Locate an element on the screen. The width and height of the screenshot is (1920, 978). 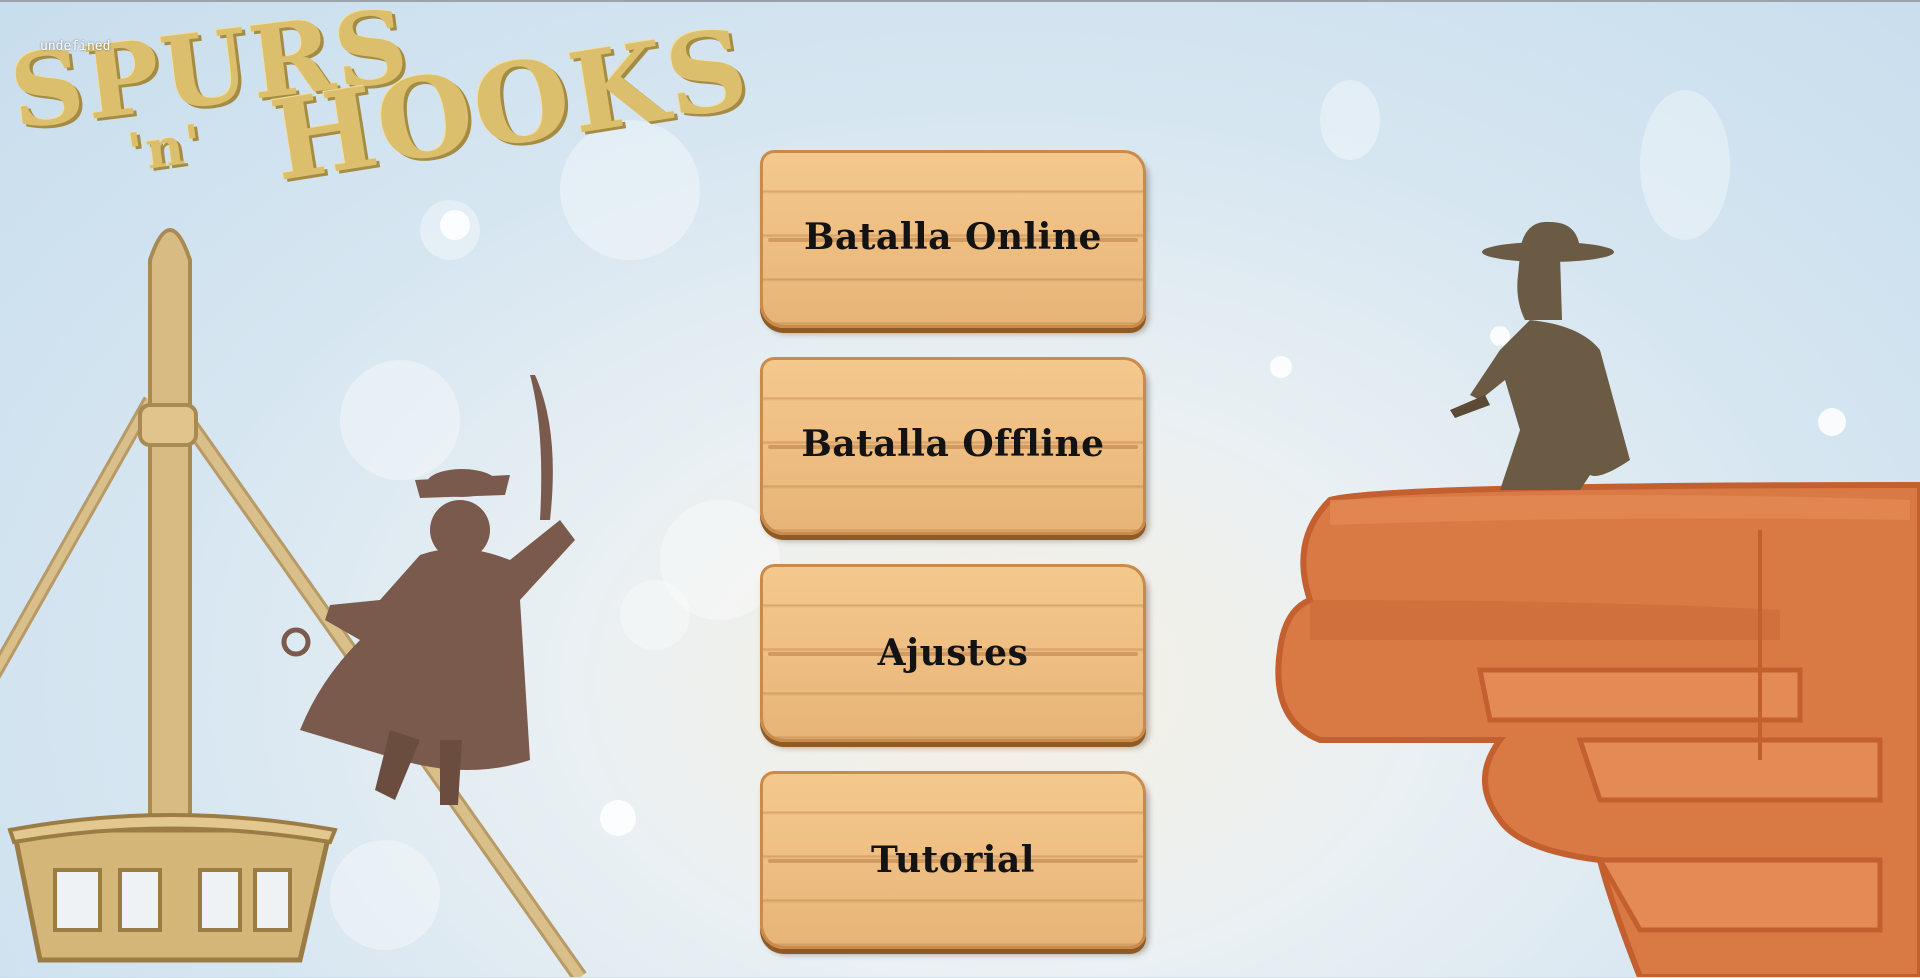
batalla-online-button: Batalla Online is located at coordinates (953, 239).